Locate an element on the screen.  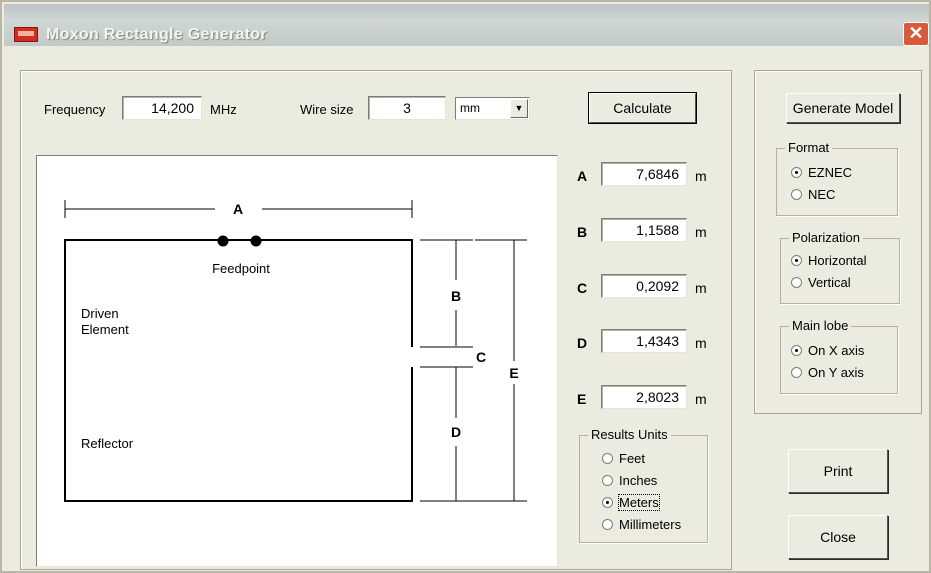
result-e-label: E is located at coordinates (582, 399).